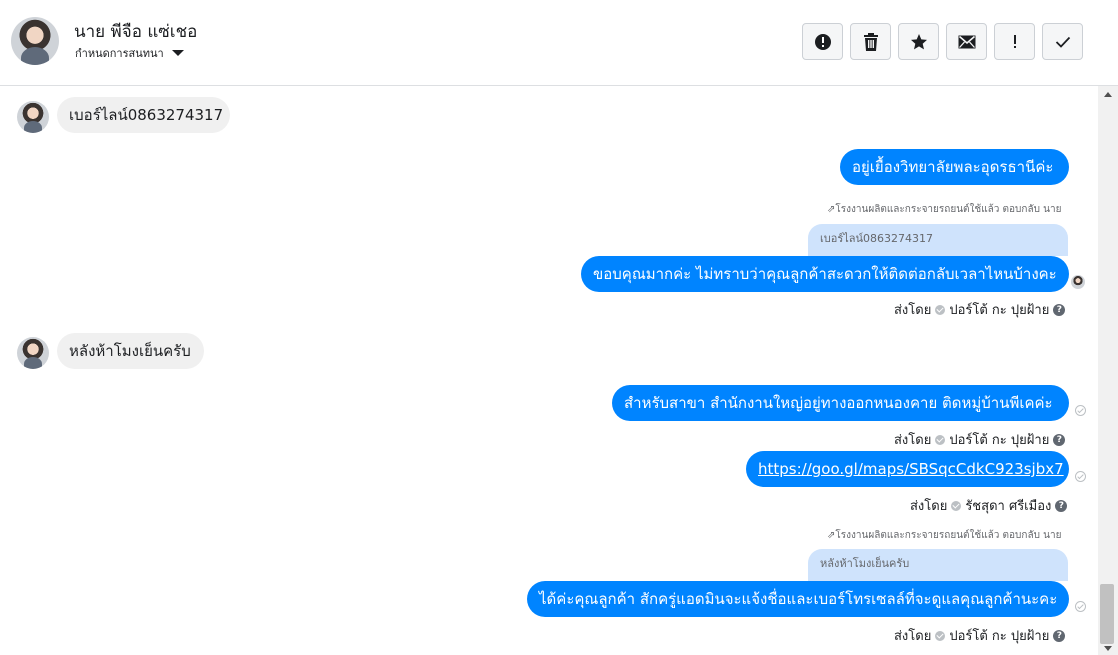 Image resolution: width=1118 pixels, height=655 pixels. What do you see at coordinates (135, 31) in the screenshot?
I see `contact-name: นาย พีจือ แซ่เชอ` at bounding box center [135, 31].